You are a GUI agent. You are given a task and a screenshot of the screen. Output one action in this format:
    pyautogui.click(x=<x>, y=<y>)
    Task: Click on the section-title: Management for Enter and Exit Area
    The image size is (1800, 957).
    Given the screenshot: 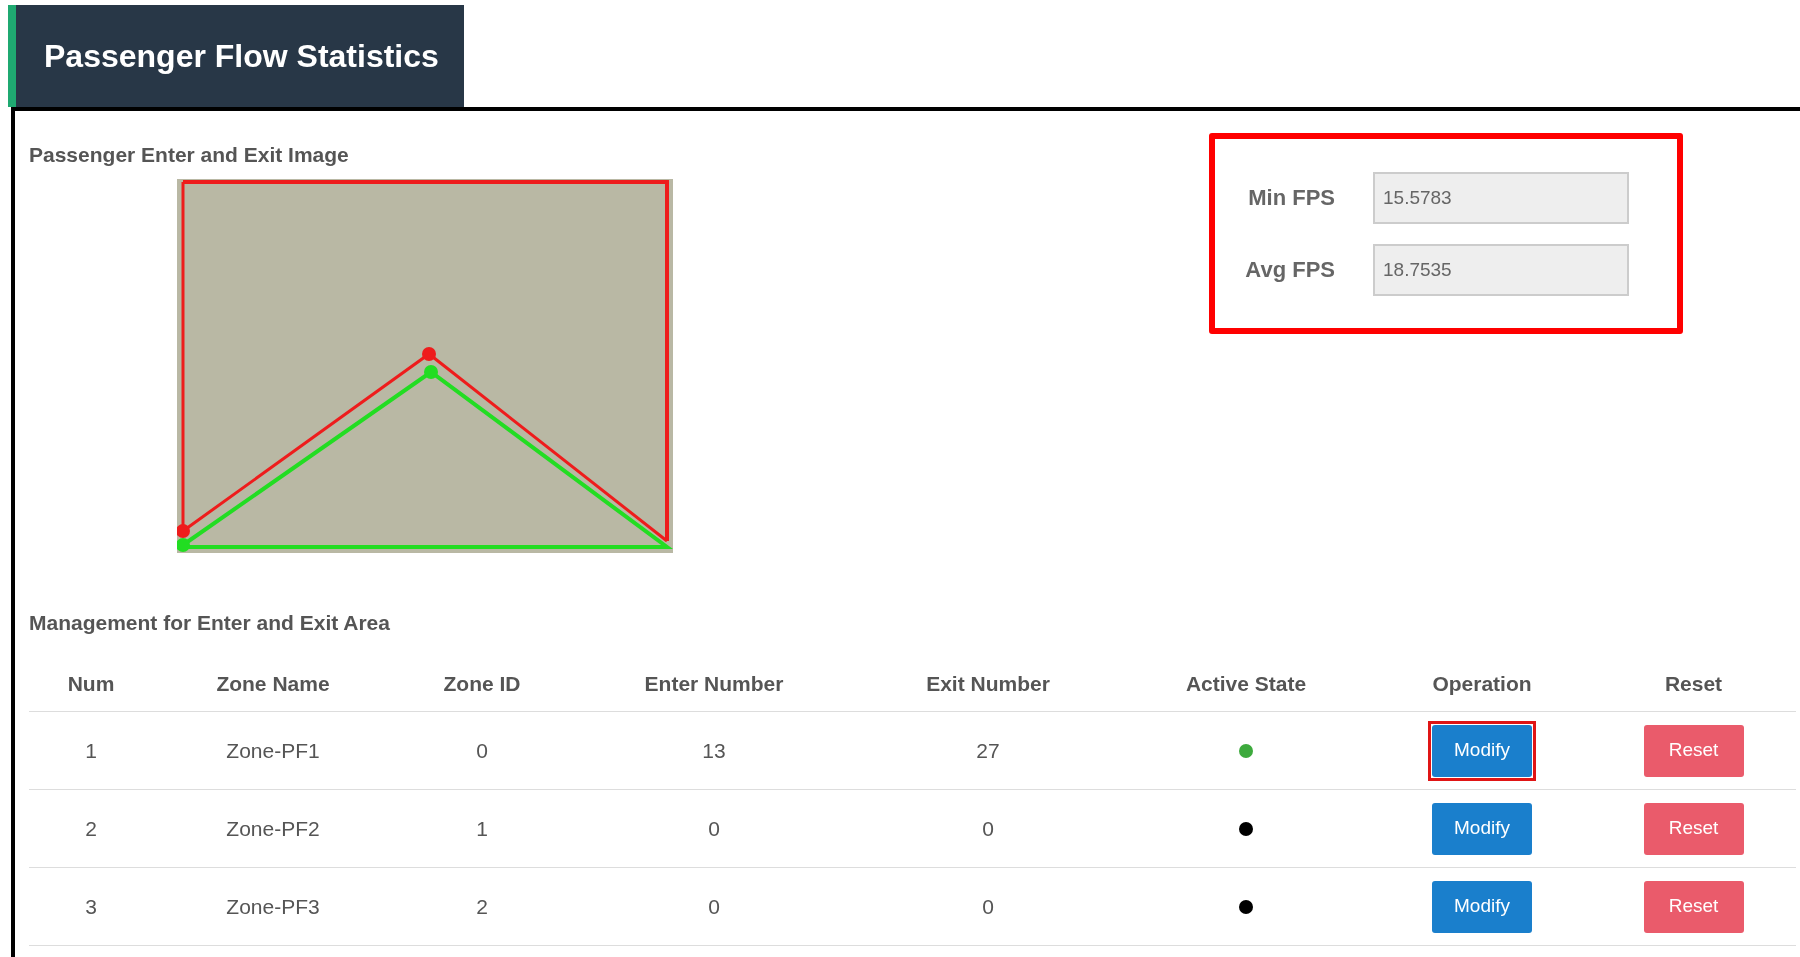 What is the action you would take?
    pyautogui.click(x=210, y=622)
    